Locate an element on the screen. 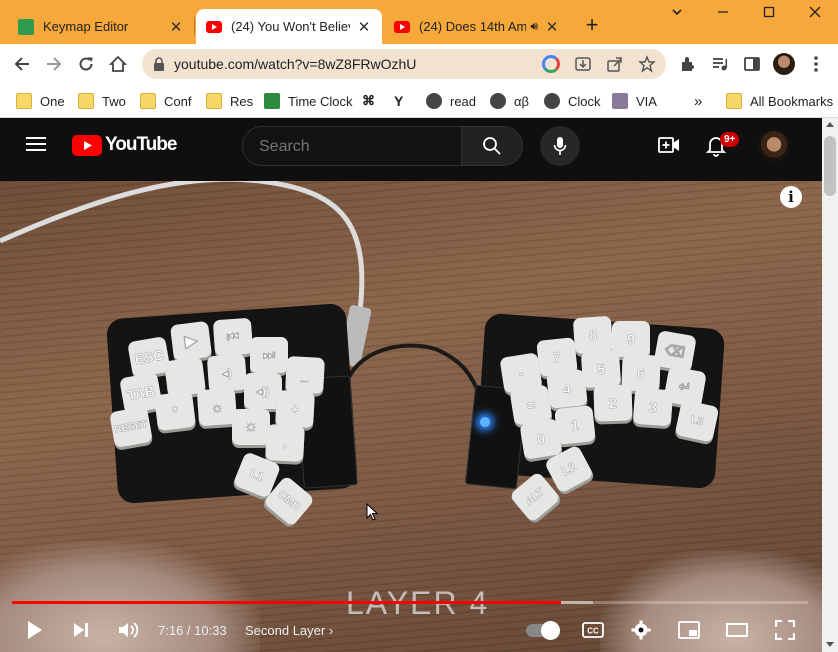 Image resolution: width=838 pixels, height=652 pixels. profile-avatar is located at coordinates (784, 64).